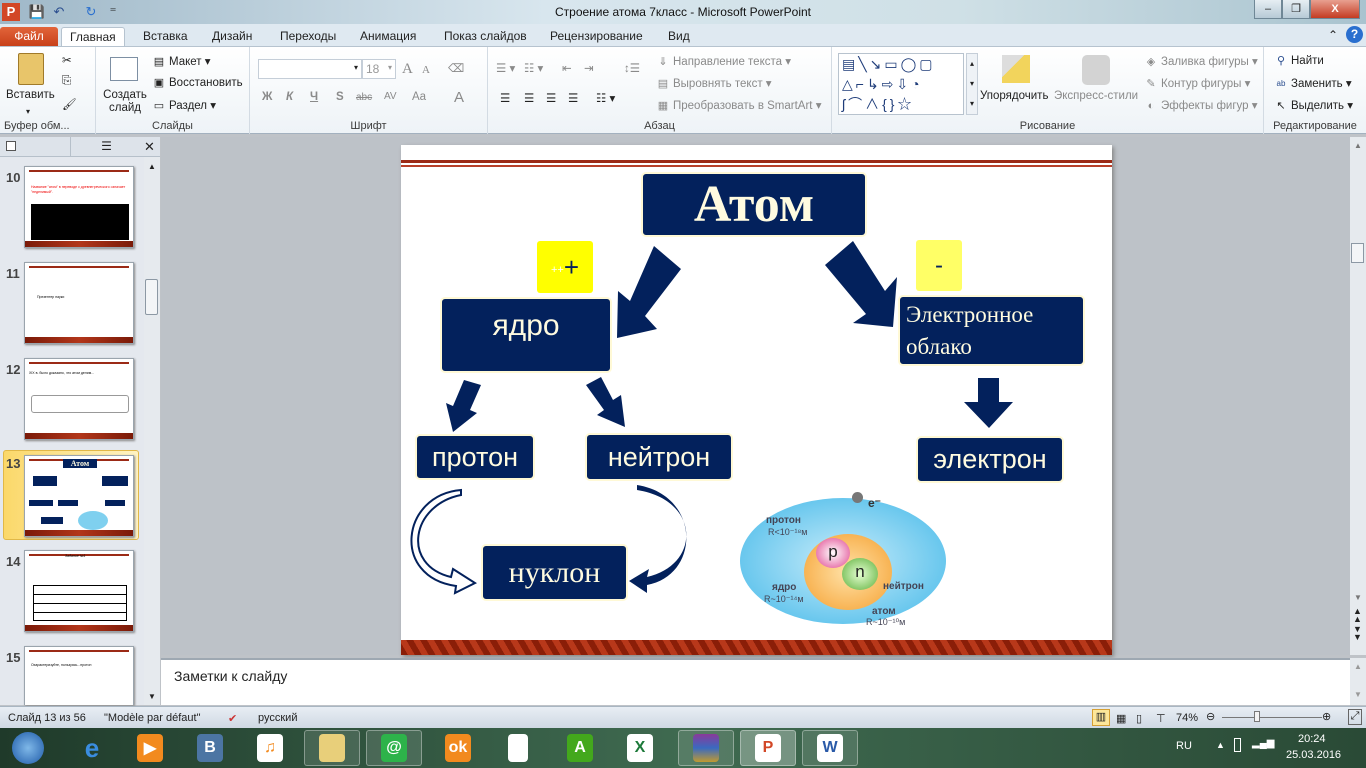  I want to click on tab-review: Рецензирование, so click(596, 36).